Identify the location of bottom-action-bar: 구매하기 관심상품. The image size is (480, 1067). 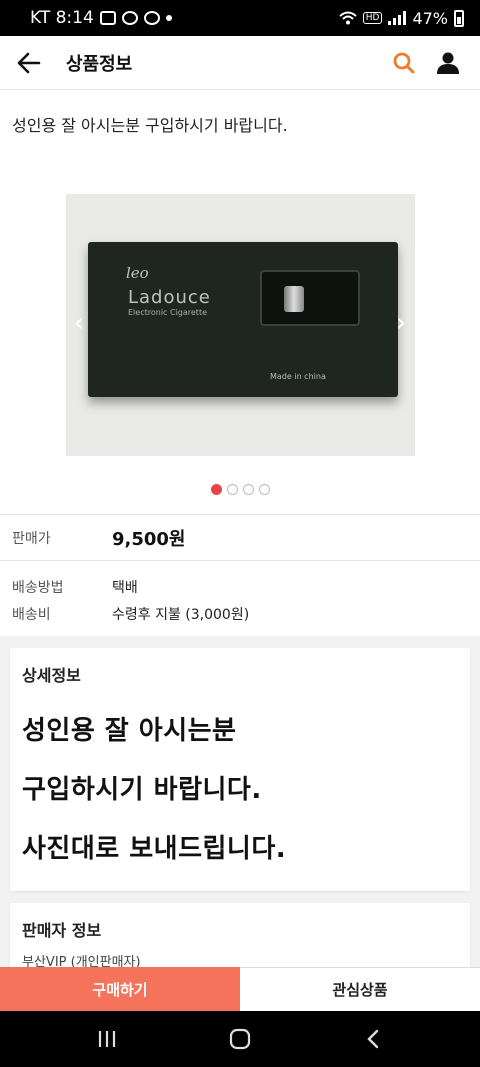
(240, 989).